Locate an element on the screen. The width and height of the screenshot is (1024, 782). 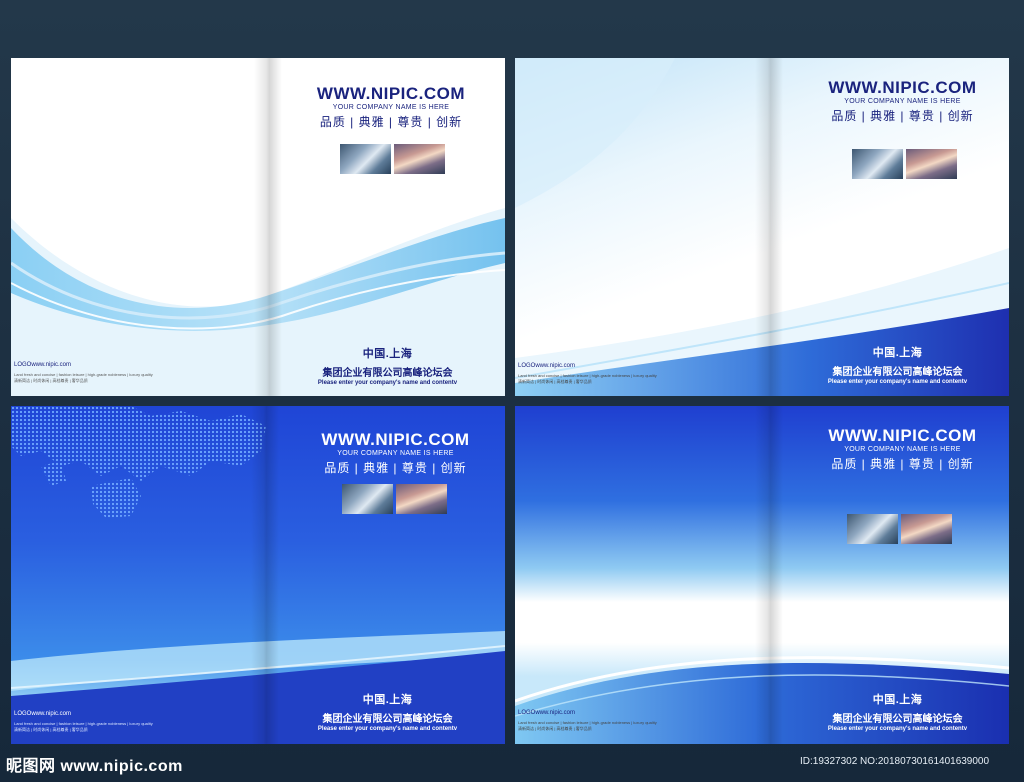
image-id-text: ID:19327302 NO:20180730161401639000 is located at coordinates (895, 761).